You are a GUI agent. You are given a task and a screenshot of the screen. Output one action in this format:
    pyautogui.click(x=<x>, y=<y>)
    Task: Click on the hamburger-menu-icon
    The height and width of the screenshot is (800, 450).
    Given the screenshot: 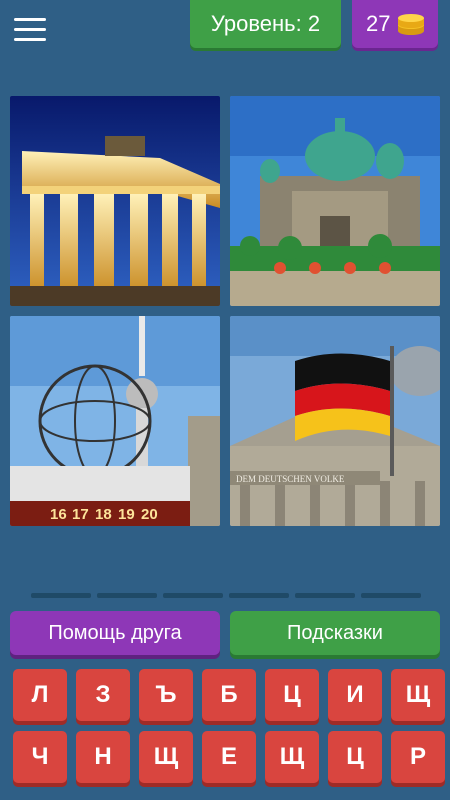 What is the action you would take?
    pyautogui.click(x=30, y=31)
    